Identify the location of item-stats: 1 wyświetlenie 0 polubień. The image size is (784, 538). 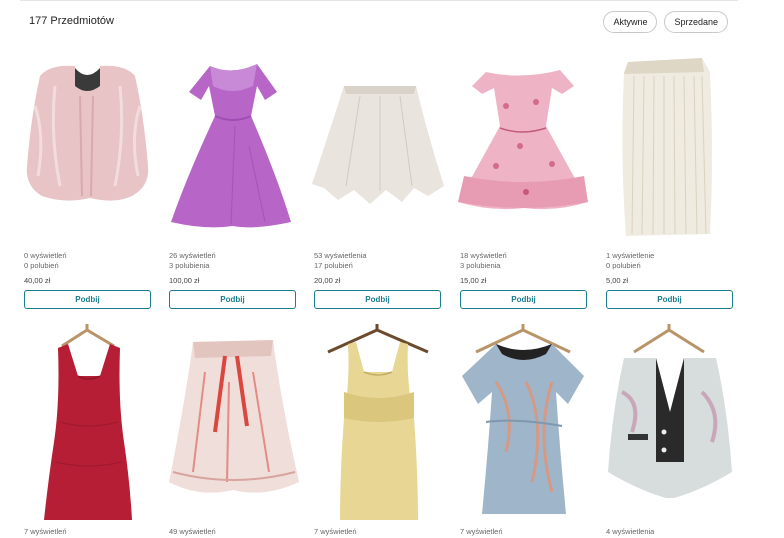
(630, 260).